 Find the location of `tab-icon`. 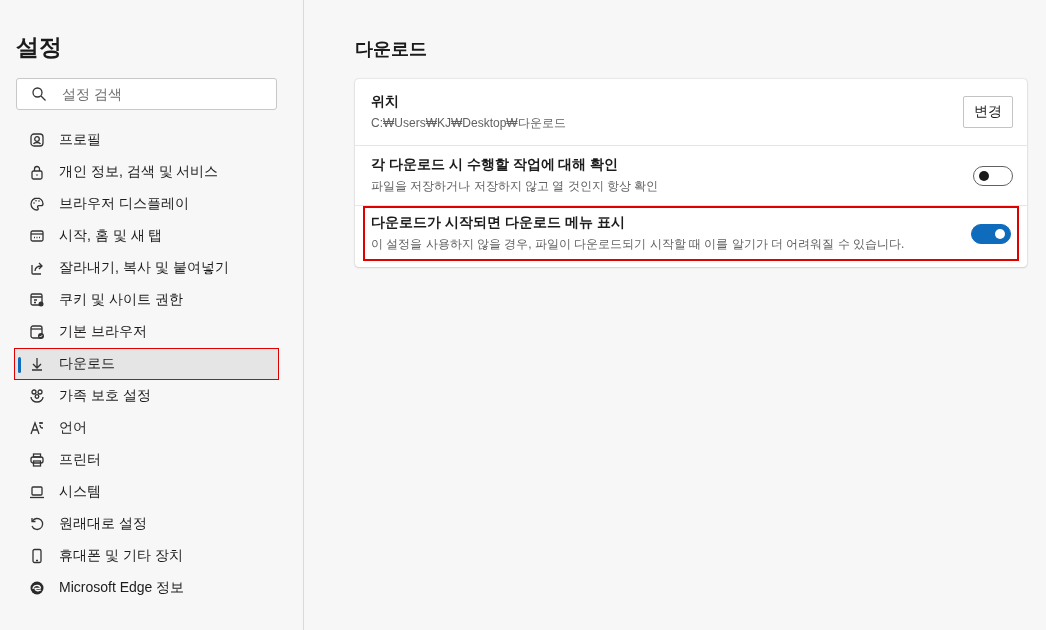

tab-icon is located at coordinates (37, 236).